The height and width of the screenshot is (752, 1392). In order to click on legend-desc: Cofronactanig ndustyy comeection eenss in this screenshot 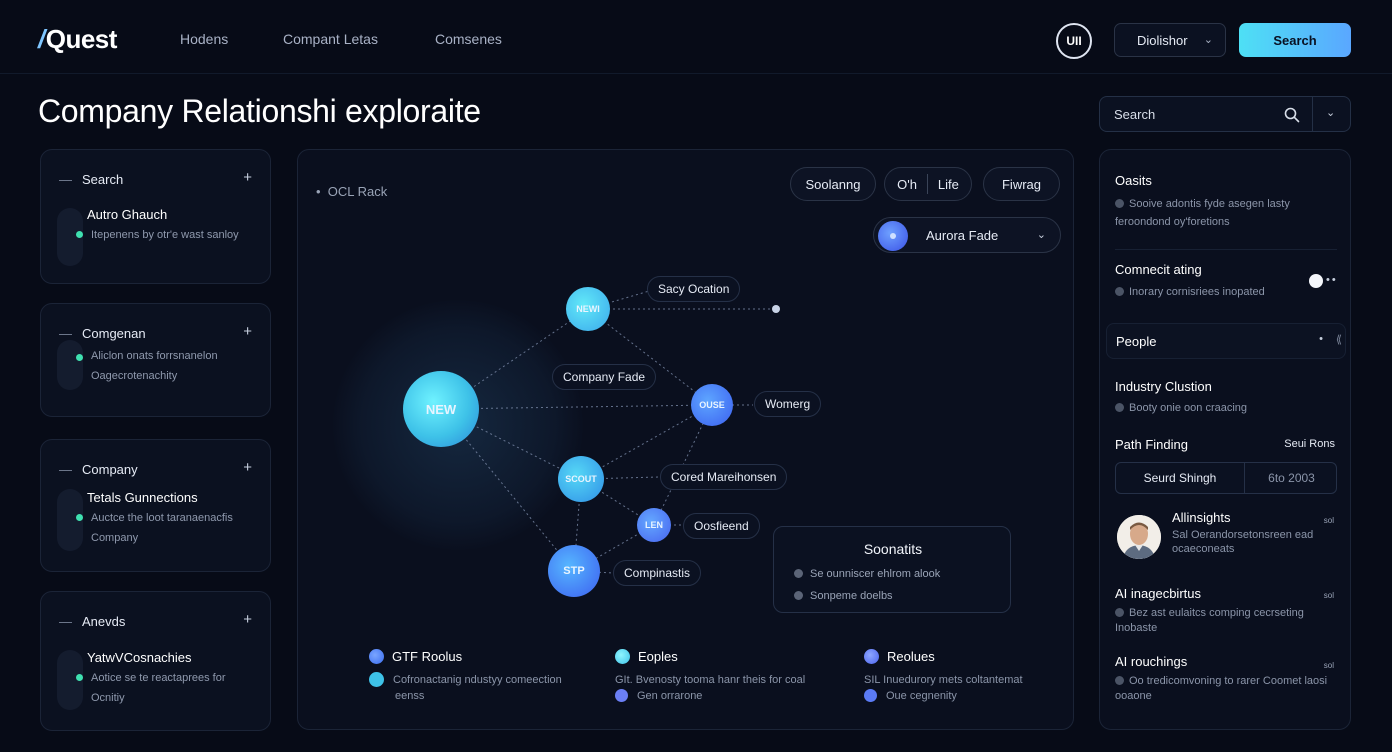, I will do `click(479, 688)`.